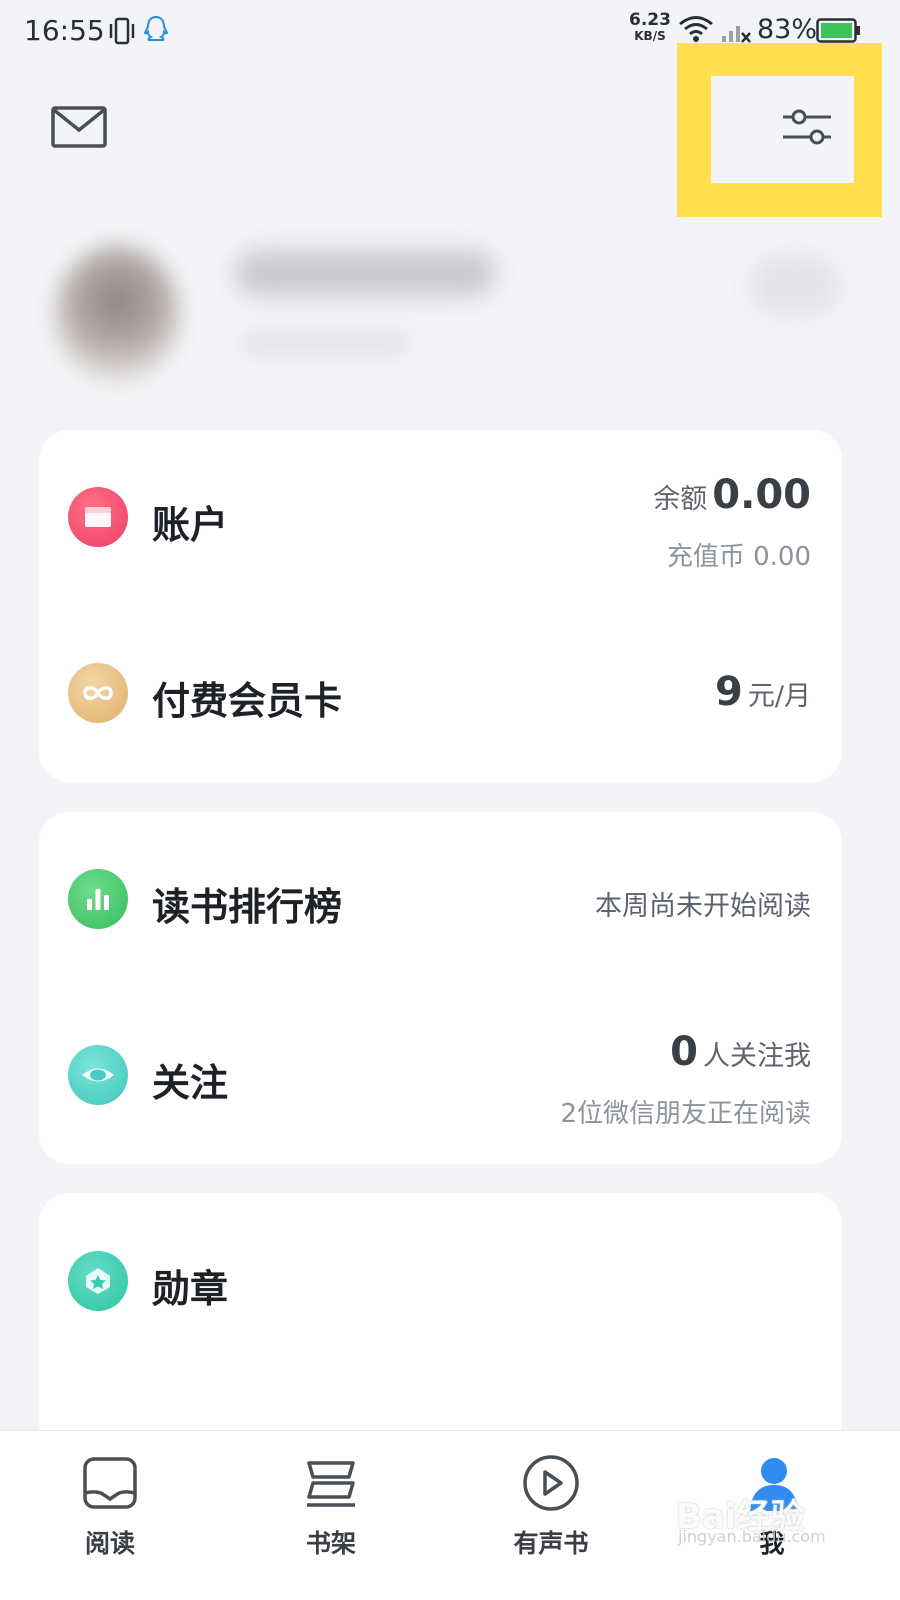 The height and width of the screenshot is (1600, 900). I want to click on balance-label: 余额, so click(680, 499).